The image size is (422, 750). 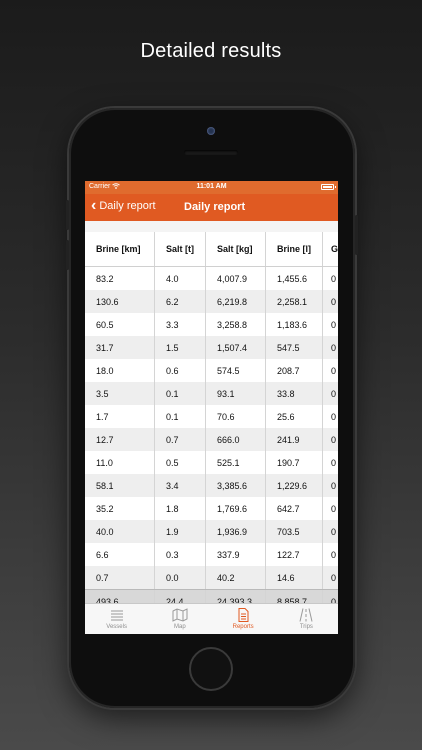 I want to click on table-cell: 642.7, so click(x=294, y=508).